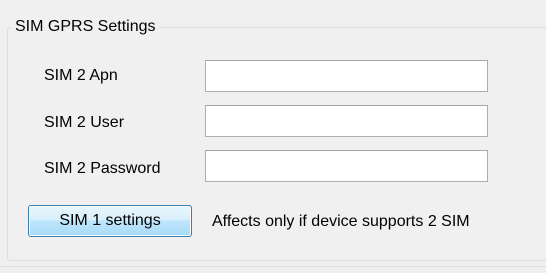 Image resolution: width=546 pixels, height=273 pixels. I want to click on sim2-user-field, so click(346, 121).